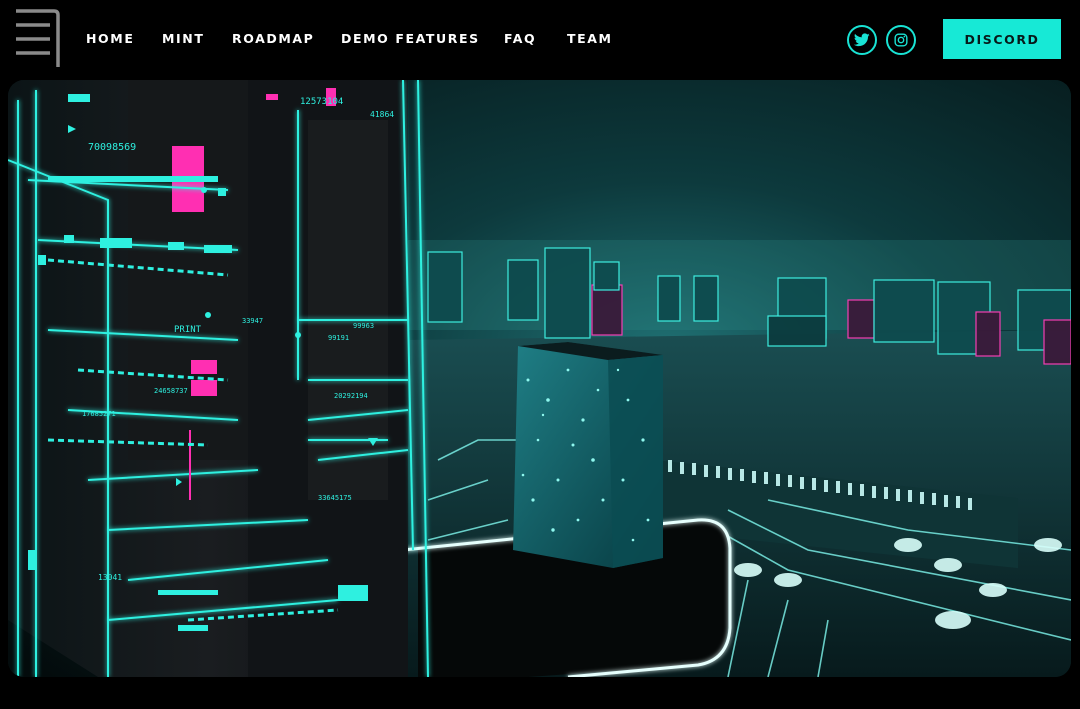  What do you see at coordinates (1002, 39) in the screenshot?
I see `discord-button: DISCORD` at bounding box center [1002, 39].